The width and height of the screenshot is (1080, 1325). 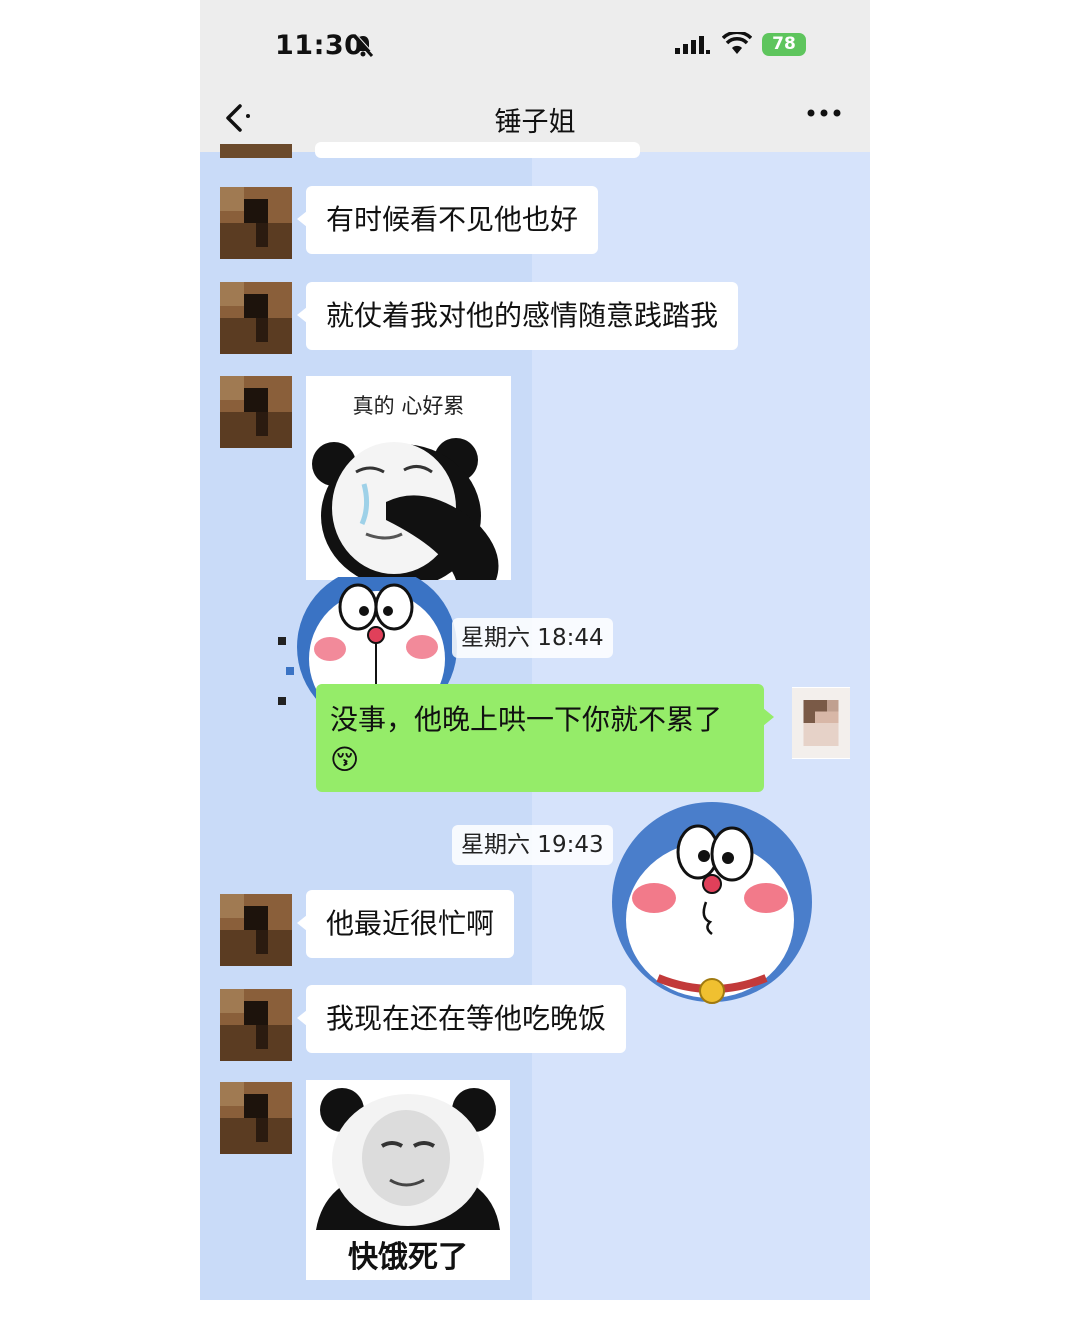 I want to click on panda-crying-image, so click(x=405, y=509).